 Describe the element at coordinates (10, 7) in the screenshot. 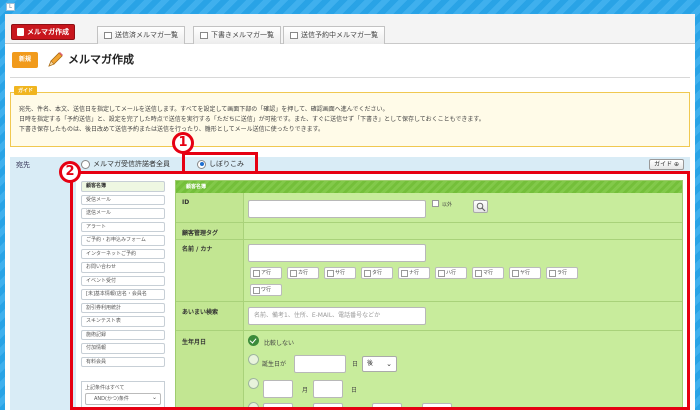

I see `window-icon: L` at that location.